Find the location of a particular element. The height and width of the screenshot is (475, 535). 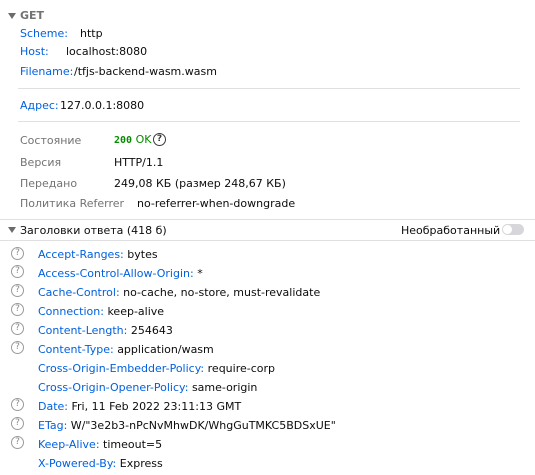

raw-toggle is located at coordinates (513, 229).